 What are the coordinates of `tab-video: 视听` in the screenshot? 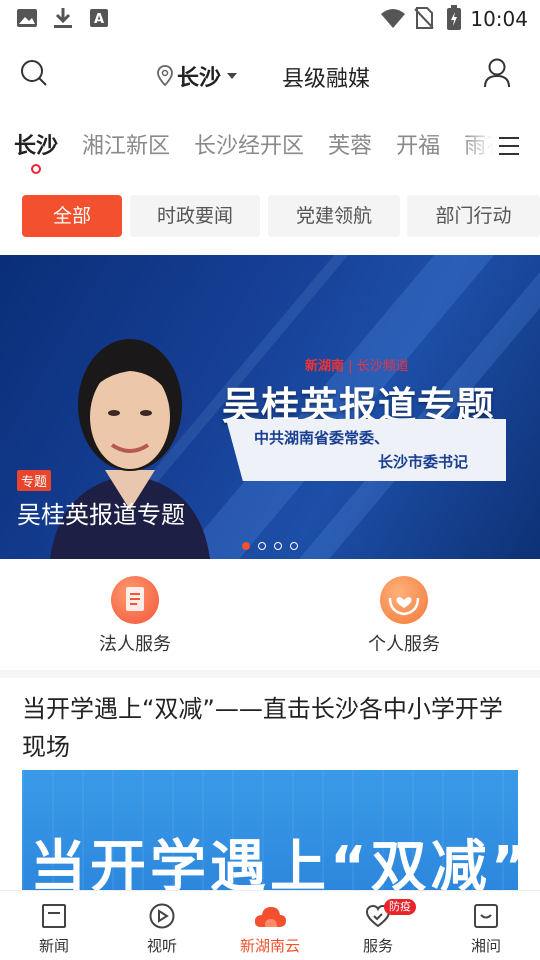 It's located at (162, 925).